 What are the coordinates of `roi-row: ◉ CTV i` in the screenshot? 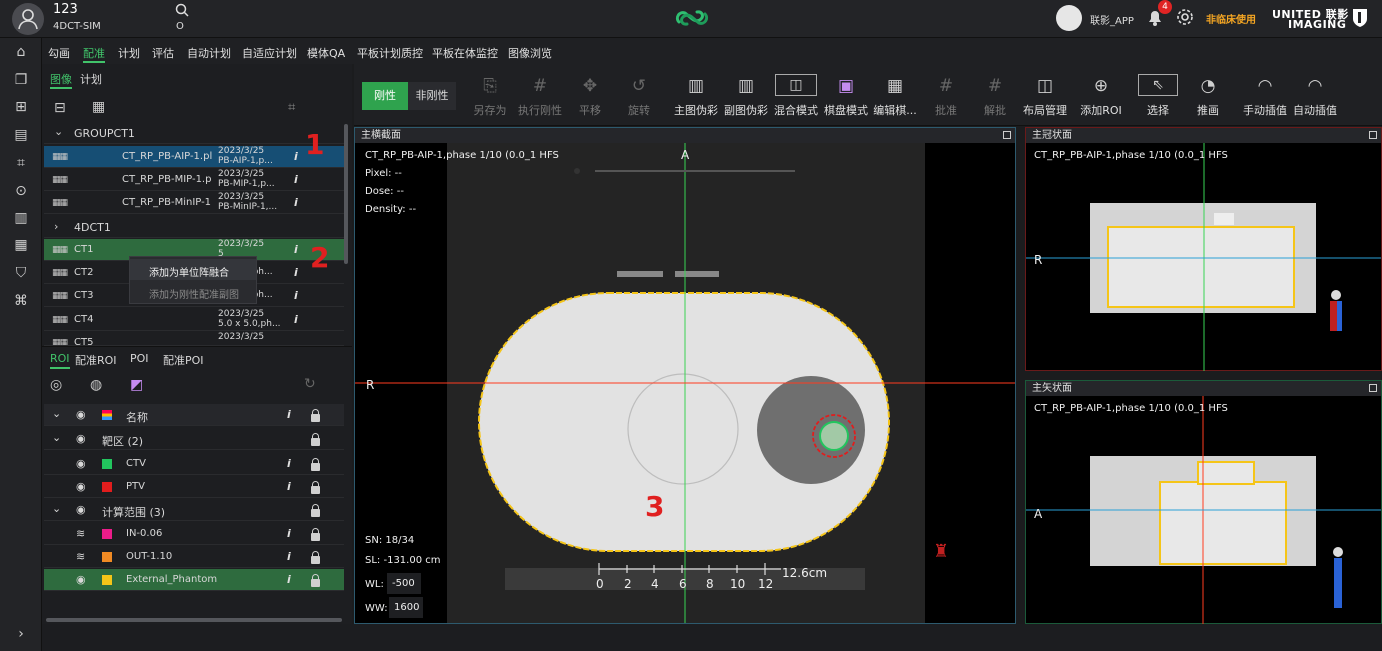 It's located at (194, 464).